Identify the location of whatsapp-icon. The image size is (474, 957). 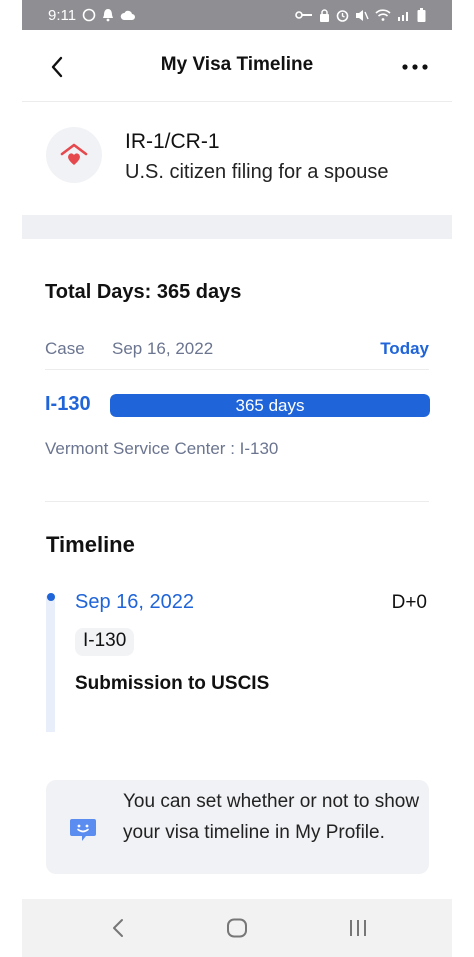
(89, 15).